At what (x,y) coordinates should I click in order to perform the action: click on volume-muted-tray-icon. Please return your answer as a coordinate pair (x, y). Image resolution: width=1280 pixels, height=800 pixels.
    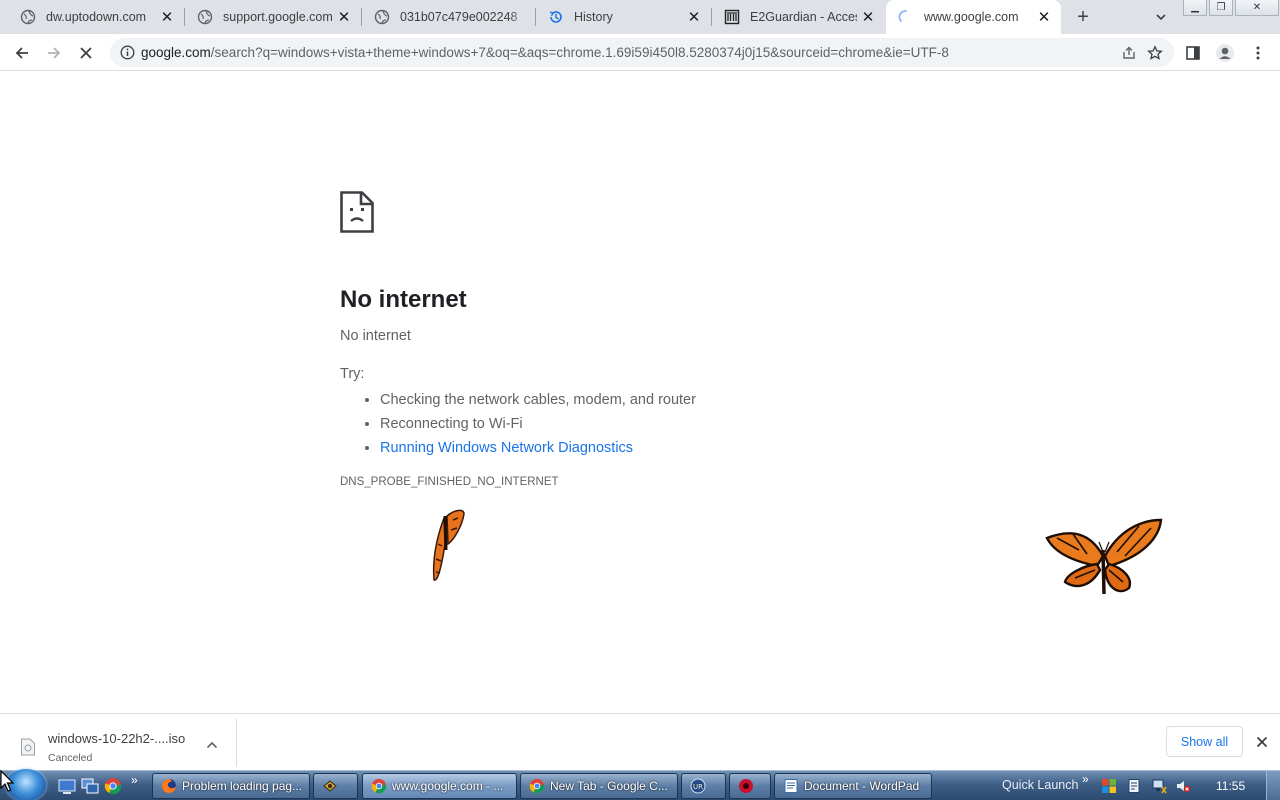
    Looking at the image, I should click on (1183, 786).